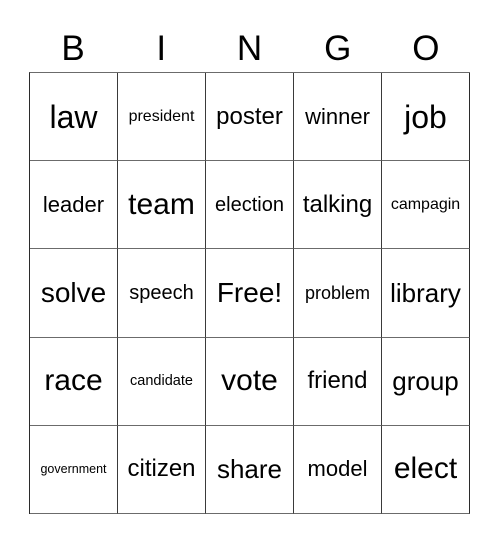  Describe the element at coordinates (162, 293) in the screenshot. I see `bingo-cell: speech` at that location.